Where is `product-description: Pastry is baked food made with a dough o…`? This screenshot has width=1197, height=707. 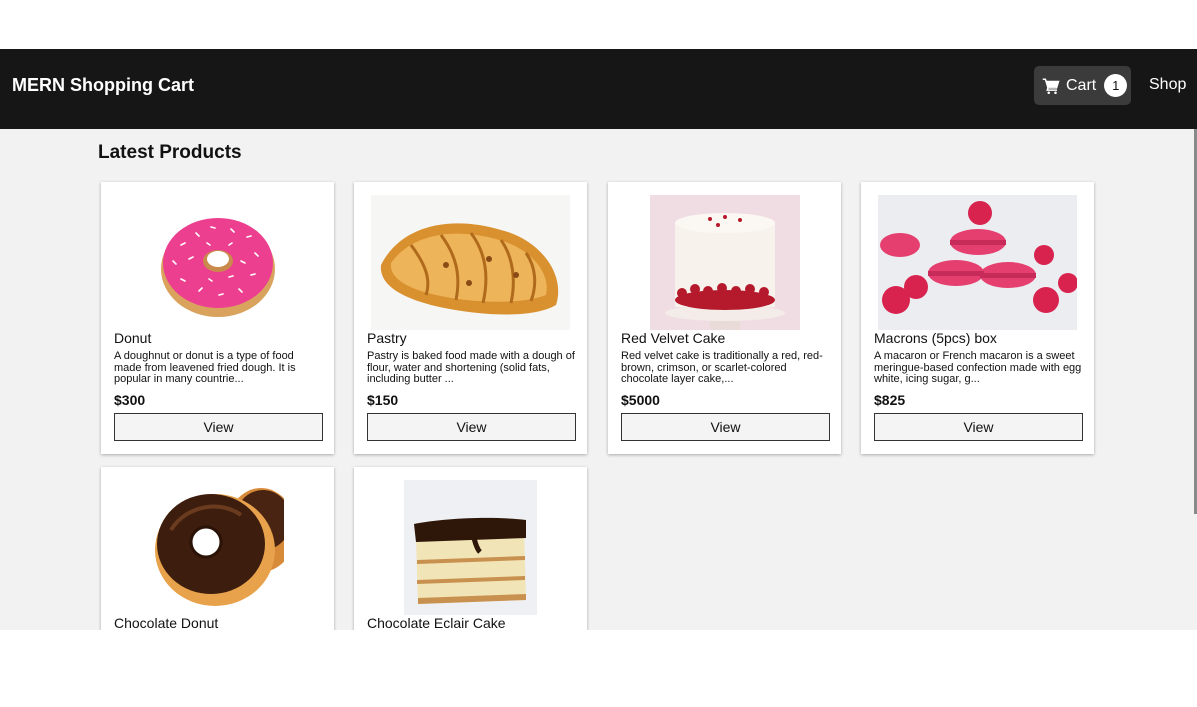
product-description: Pastry is baked food made with a dough o… is located at coordinates (471, 367).